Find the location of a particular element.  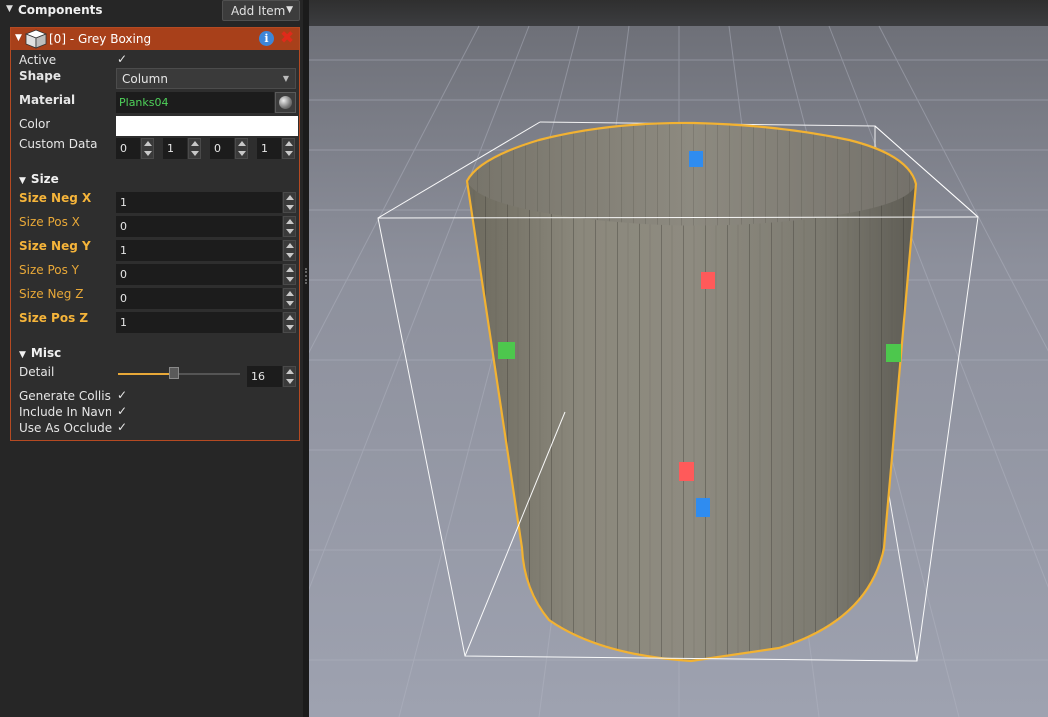

add-item-label: Add Item is located at coordinates (258, 11).